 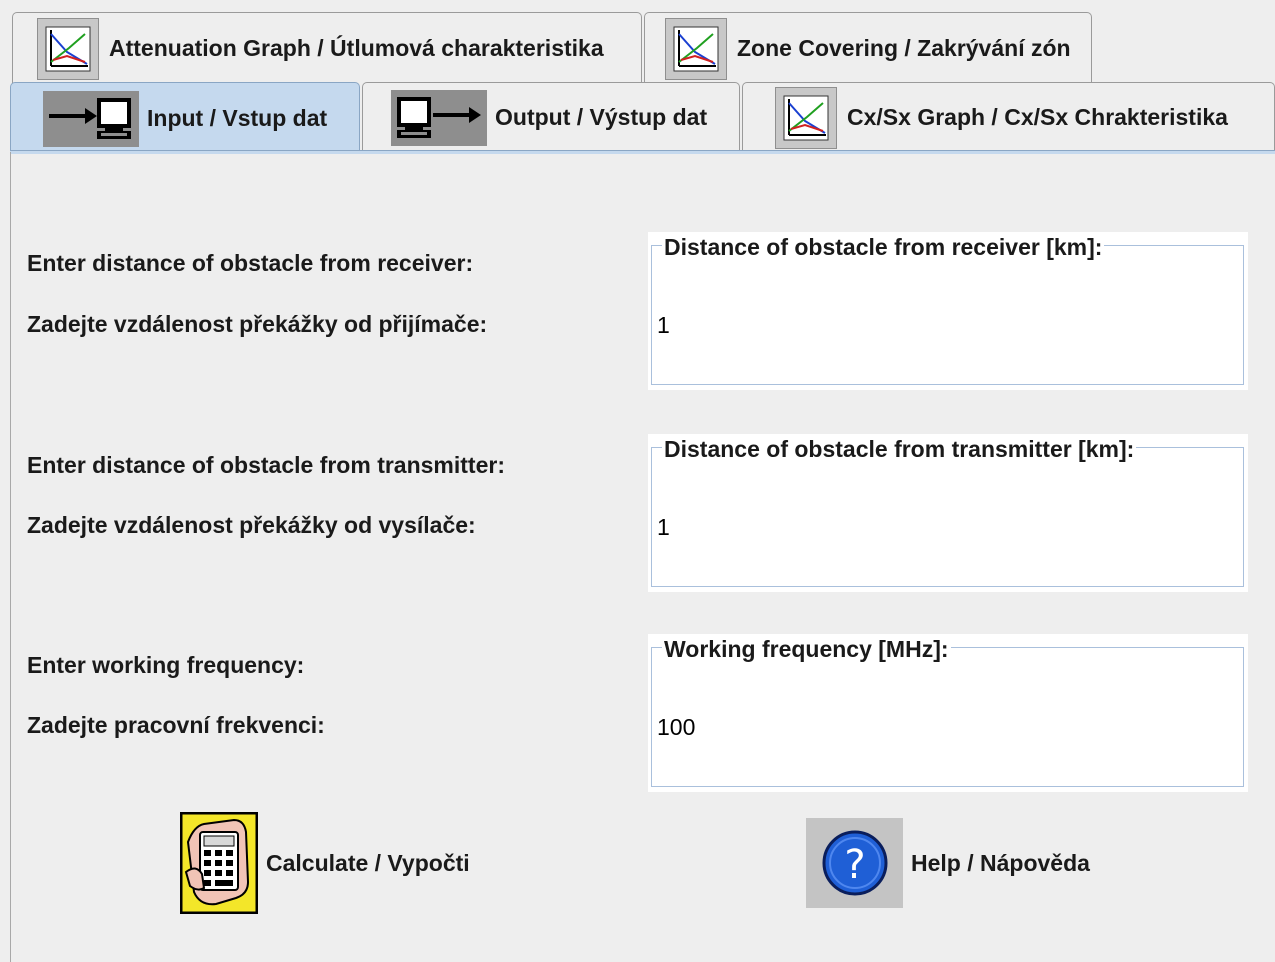 I want to click on tab-label: Output / Výstup dat, so click(x=601, y=117).